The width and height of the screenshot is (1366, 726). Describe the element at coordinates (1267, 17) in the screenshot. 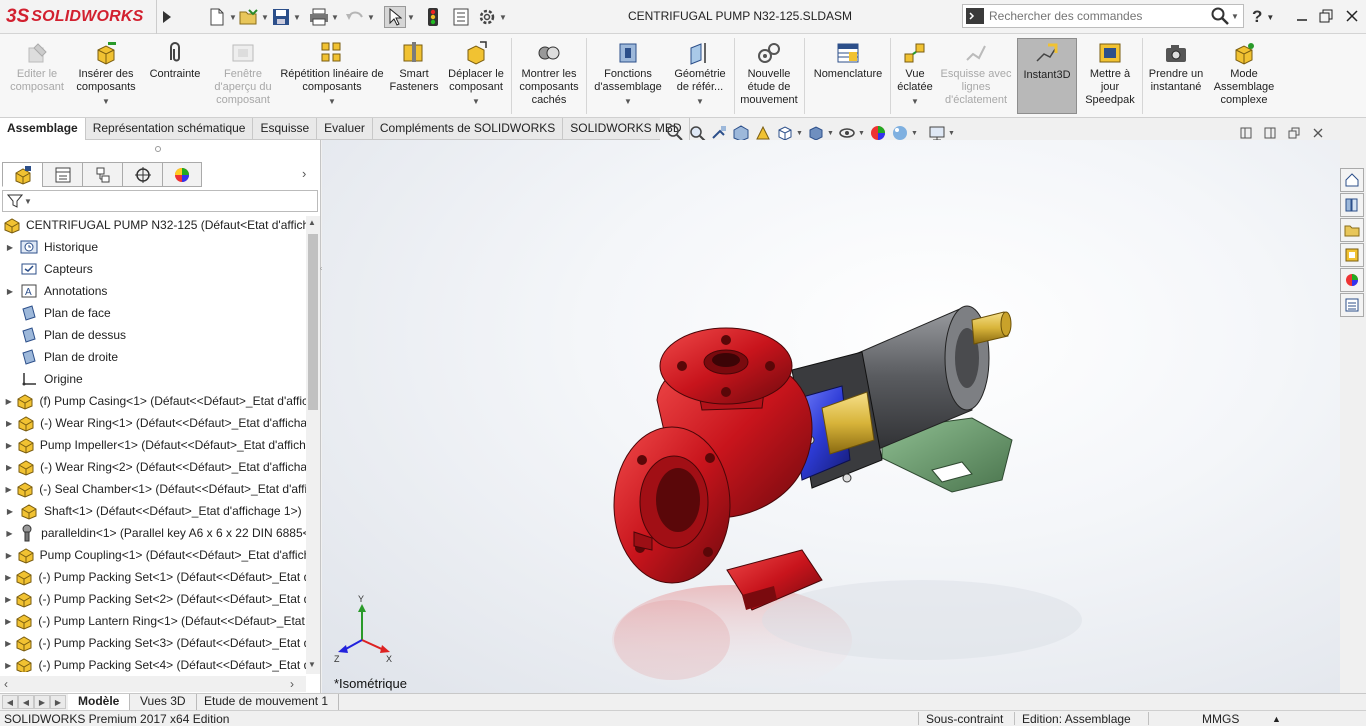

I see `help-button: ? ▼` at that location.